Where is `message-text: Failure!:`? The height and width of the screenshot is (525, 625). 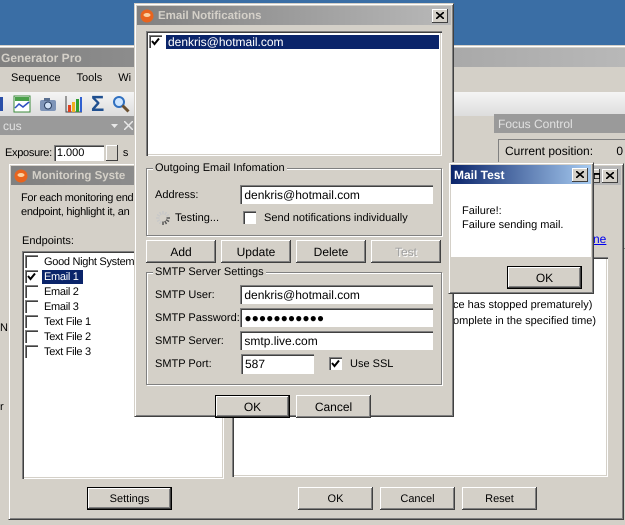 message-text: Failure!: is located at coordinates (482, 211).